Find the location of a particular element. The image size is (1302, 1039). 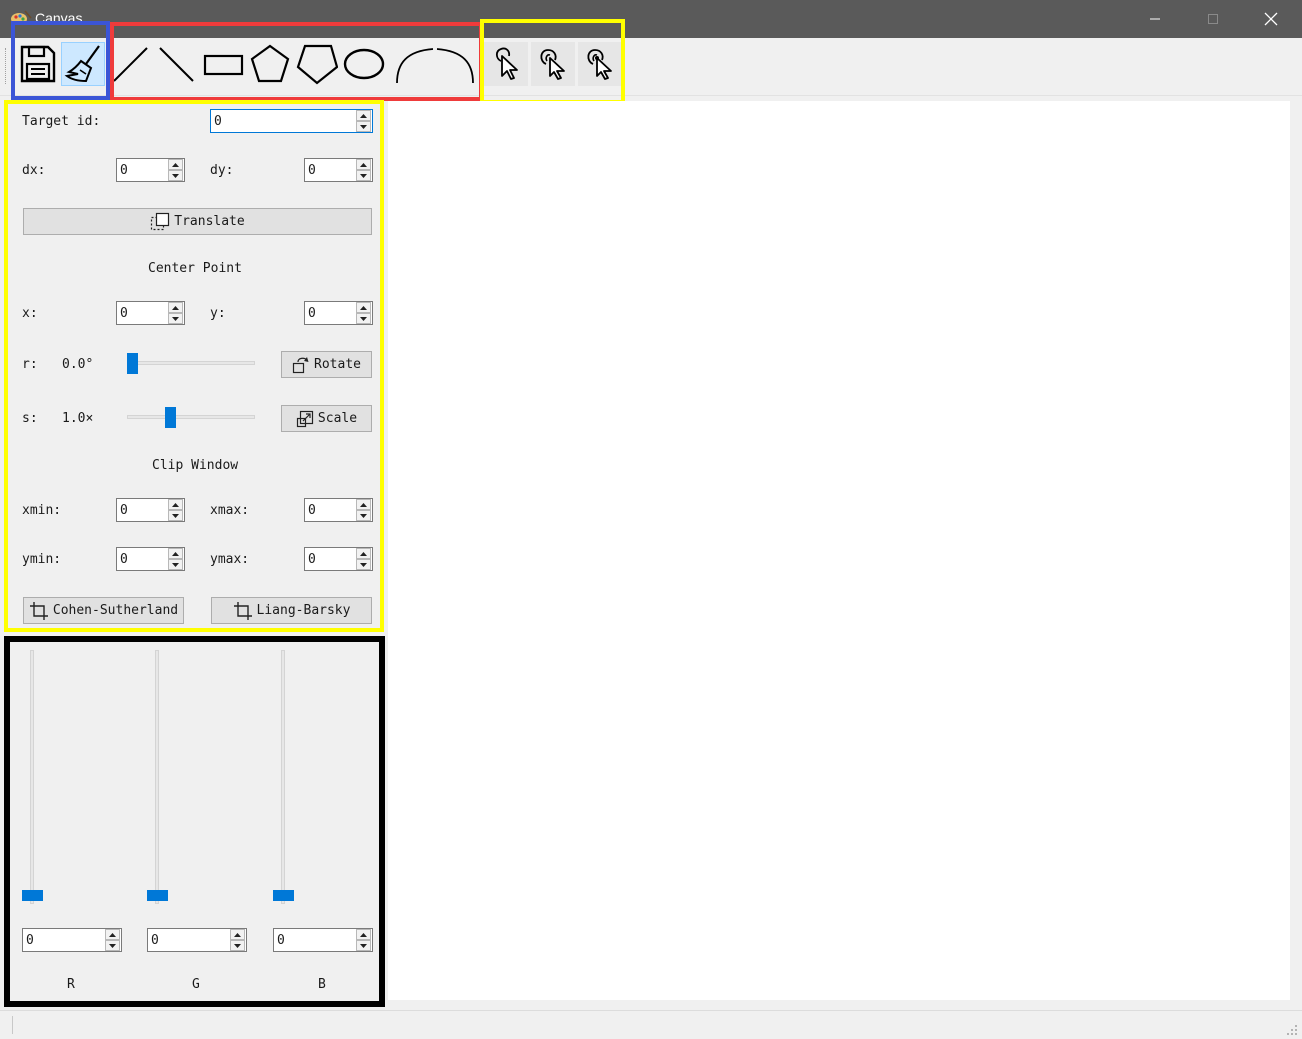

draw-pentagon-button is located at coordinates (270, 64).